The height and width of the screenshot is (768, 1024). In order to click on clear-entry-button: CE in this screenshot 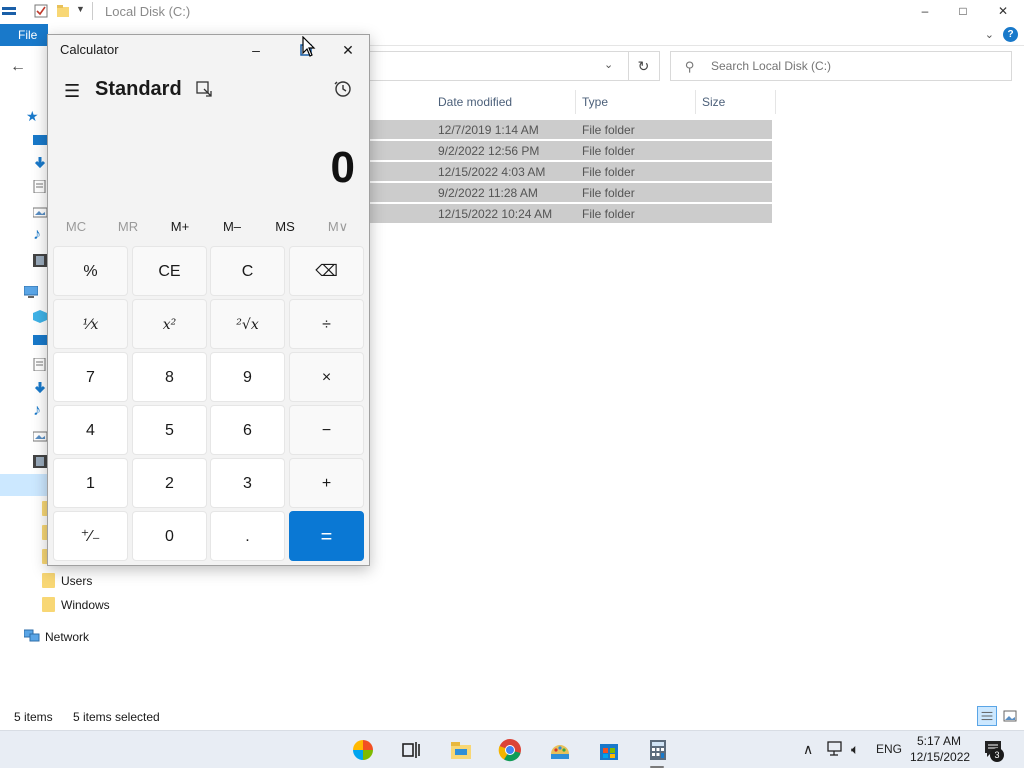, I will do `click(169, 271)`.